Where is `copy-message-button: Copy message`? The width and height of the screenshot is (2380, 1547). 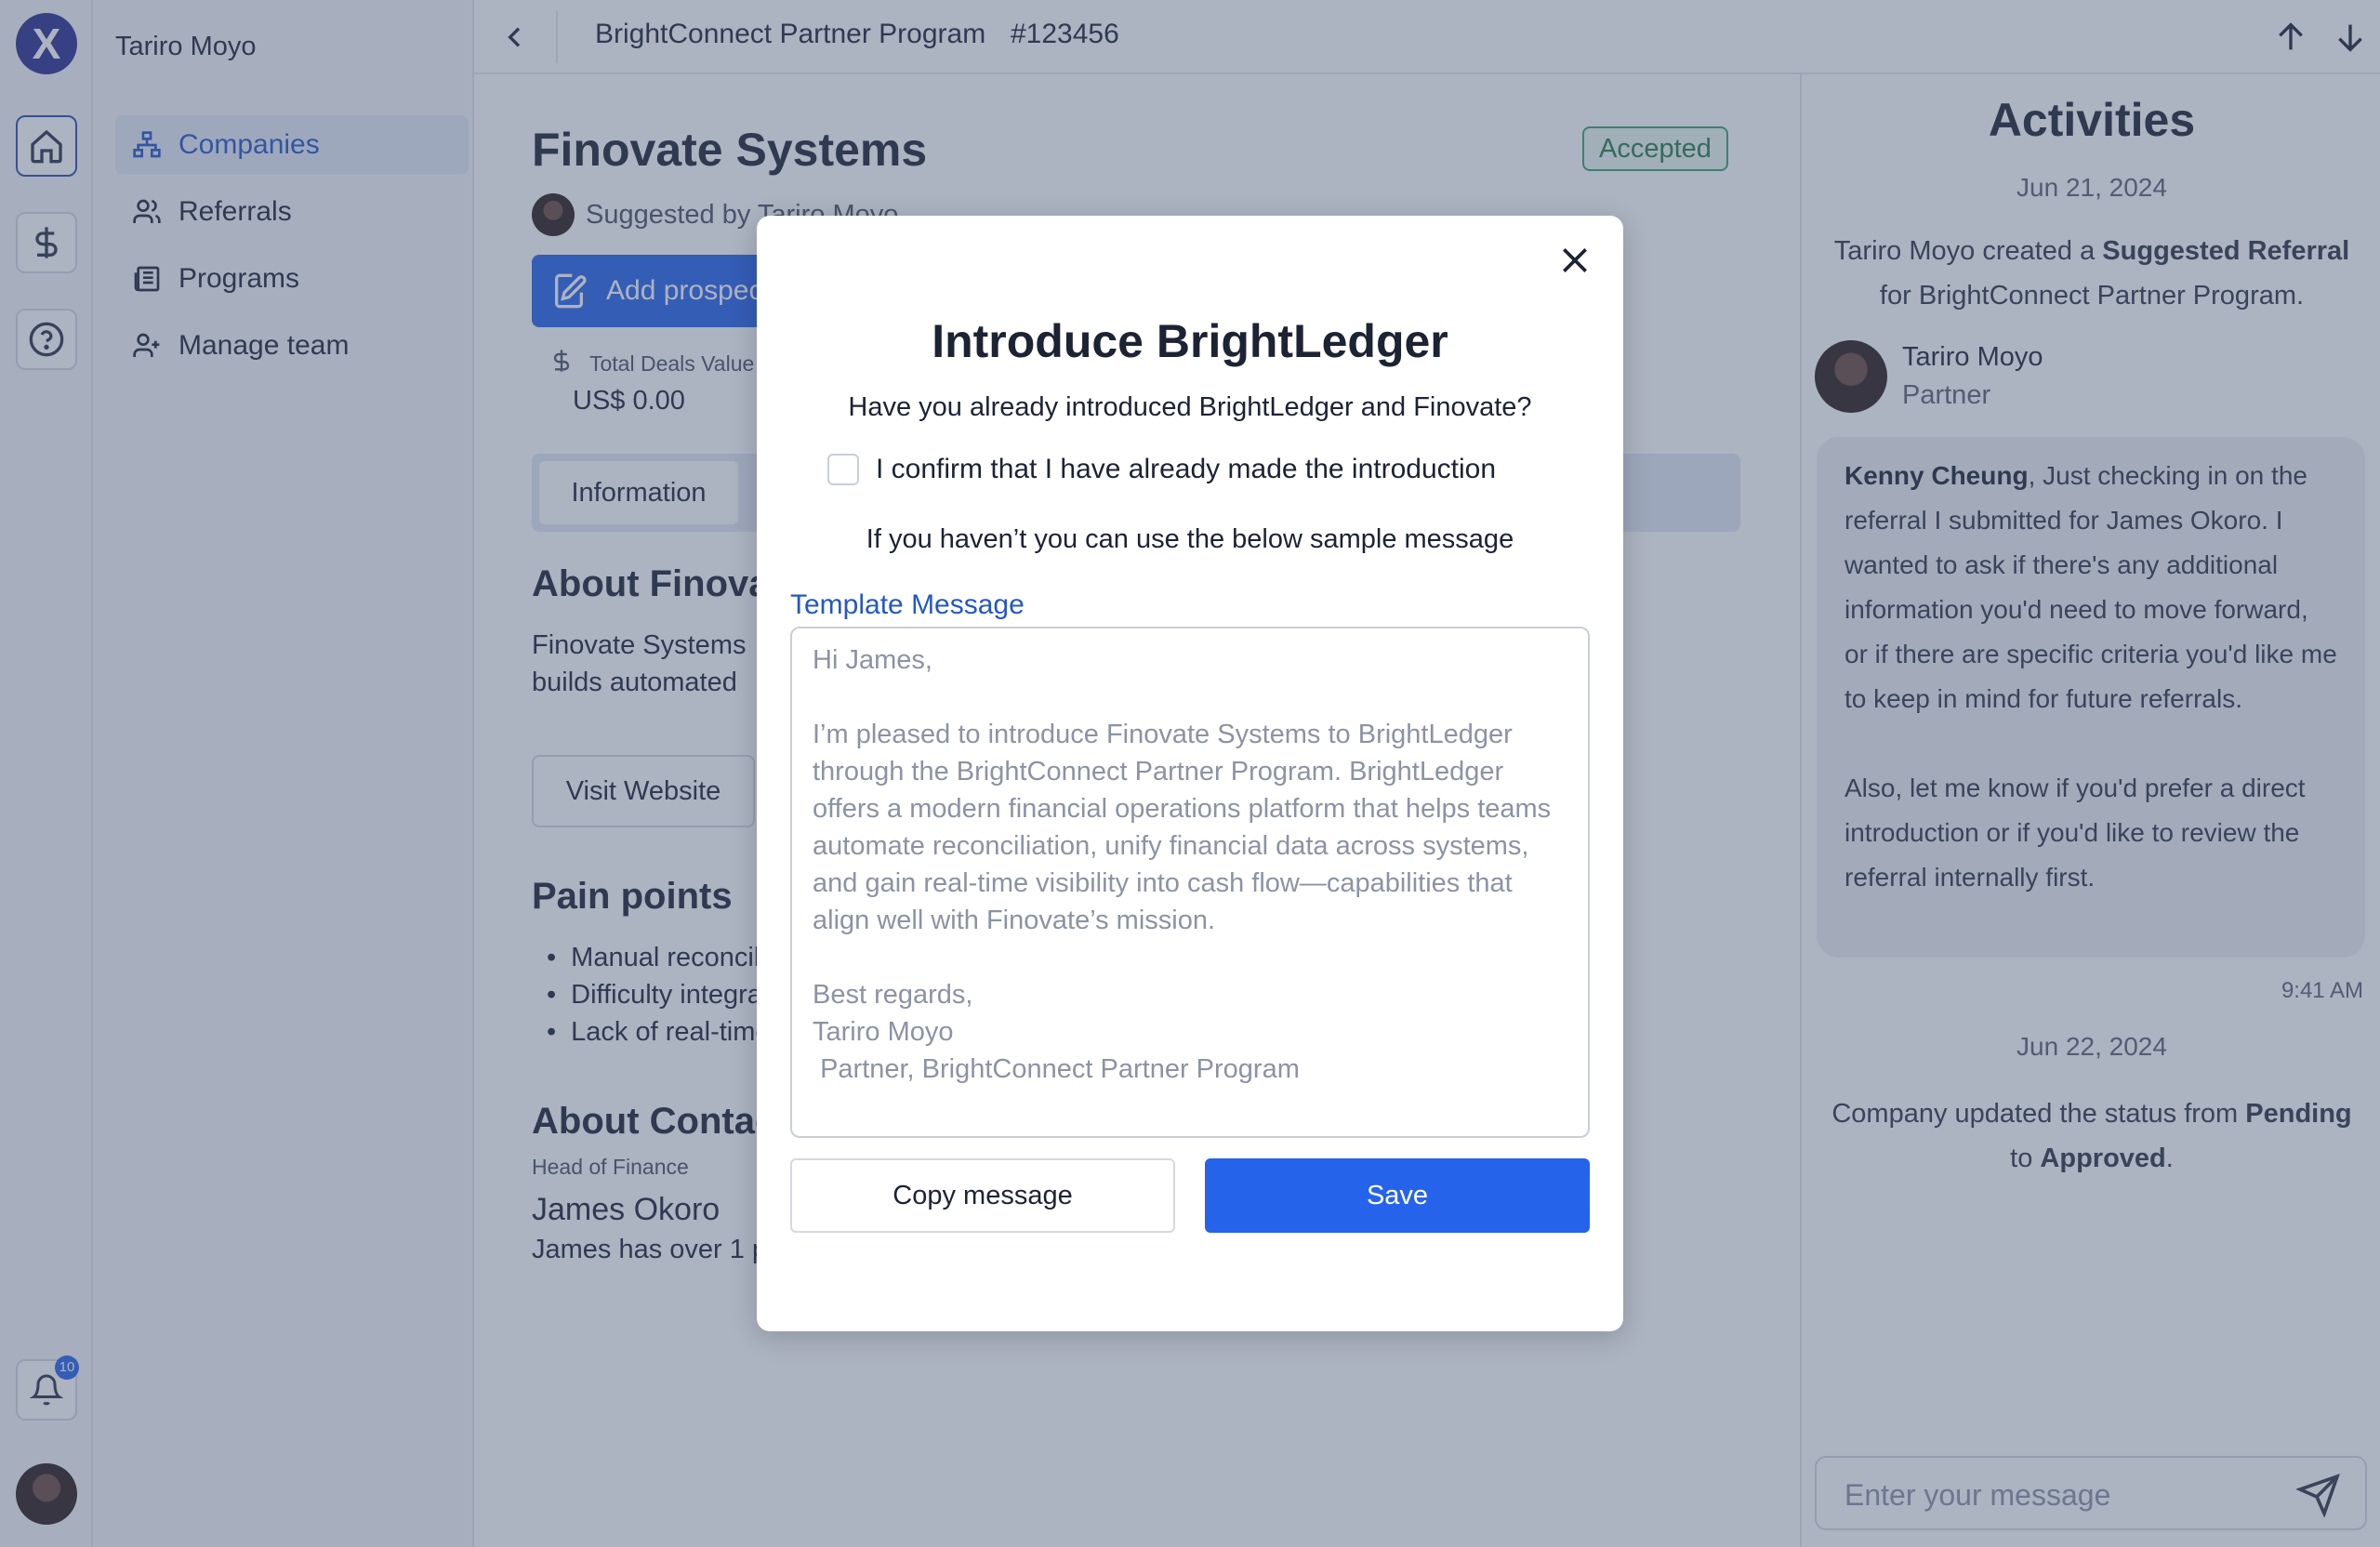
copy-message-button: Copy message is located at coordinates (982, 1195).